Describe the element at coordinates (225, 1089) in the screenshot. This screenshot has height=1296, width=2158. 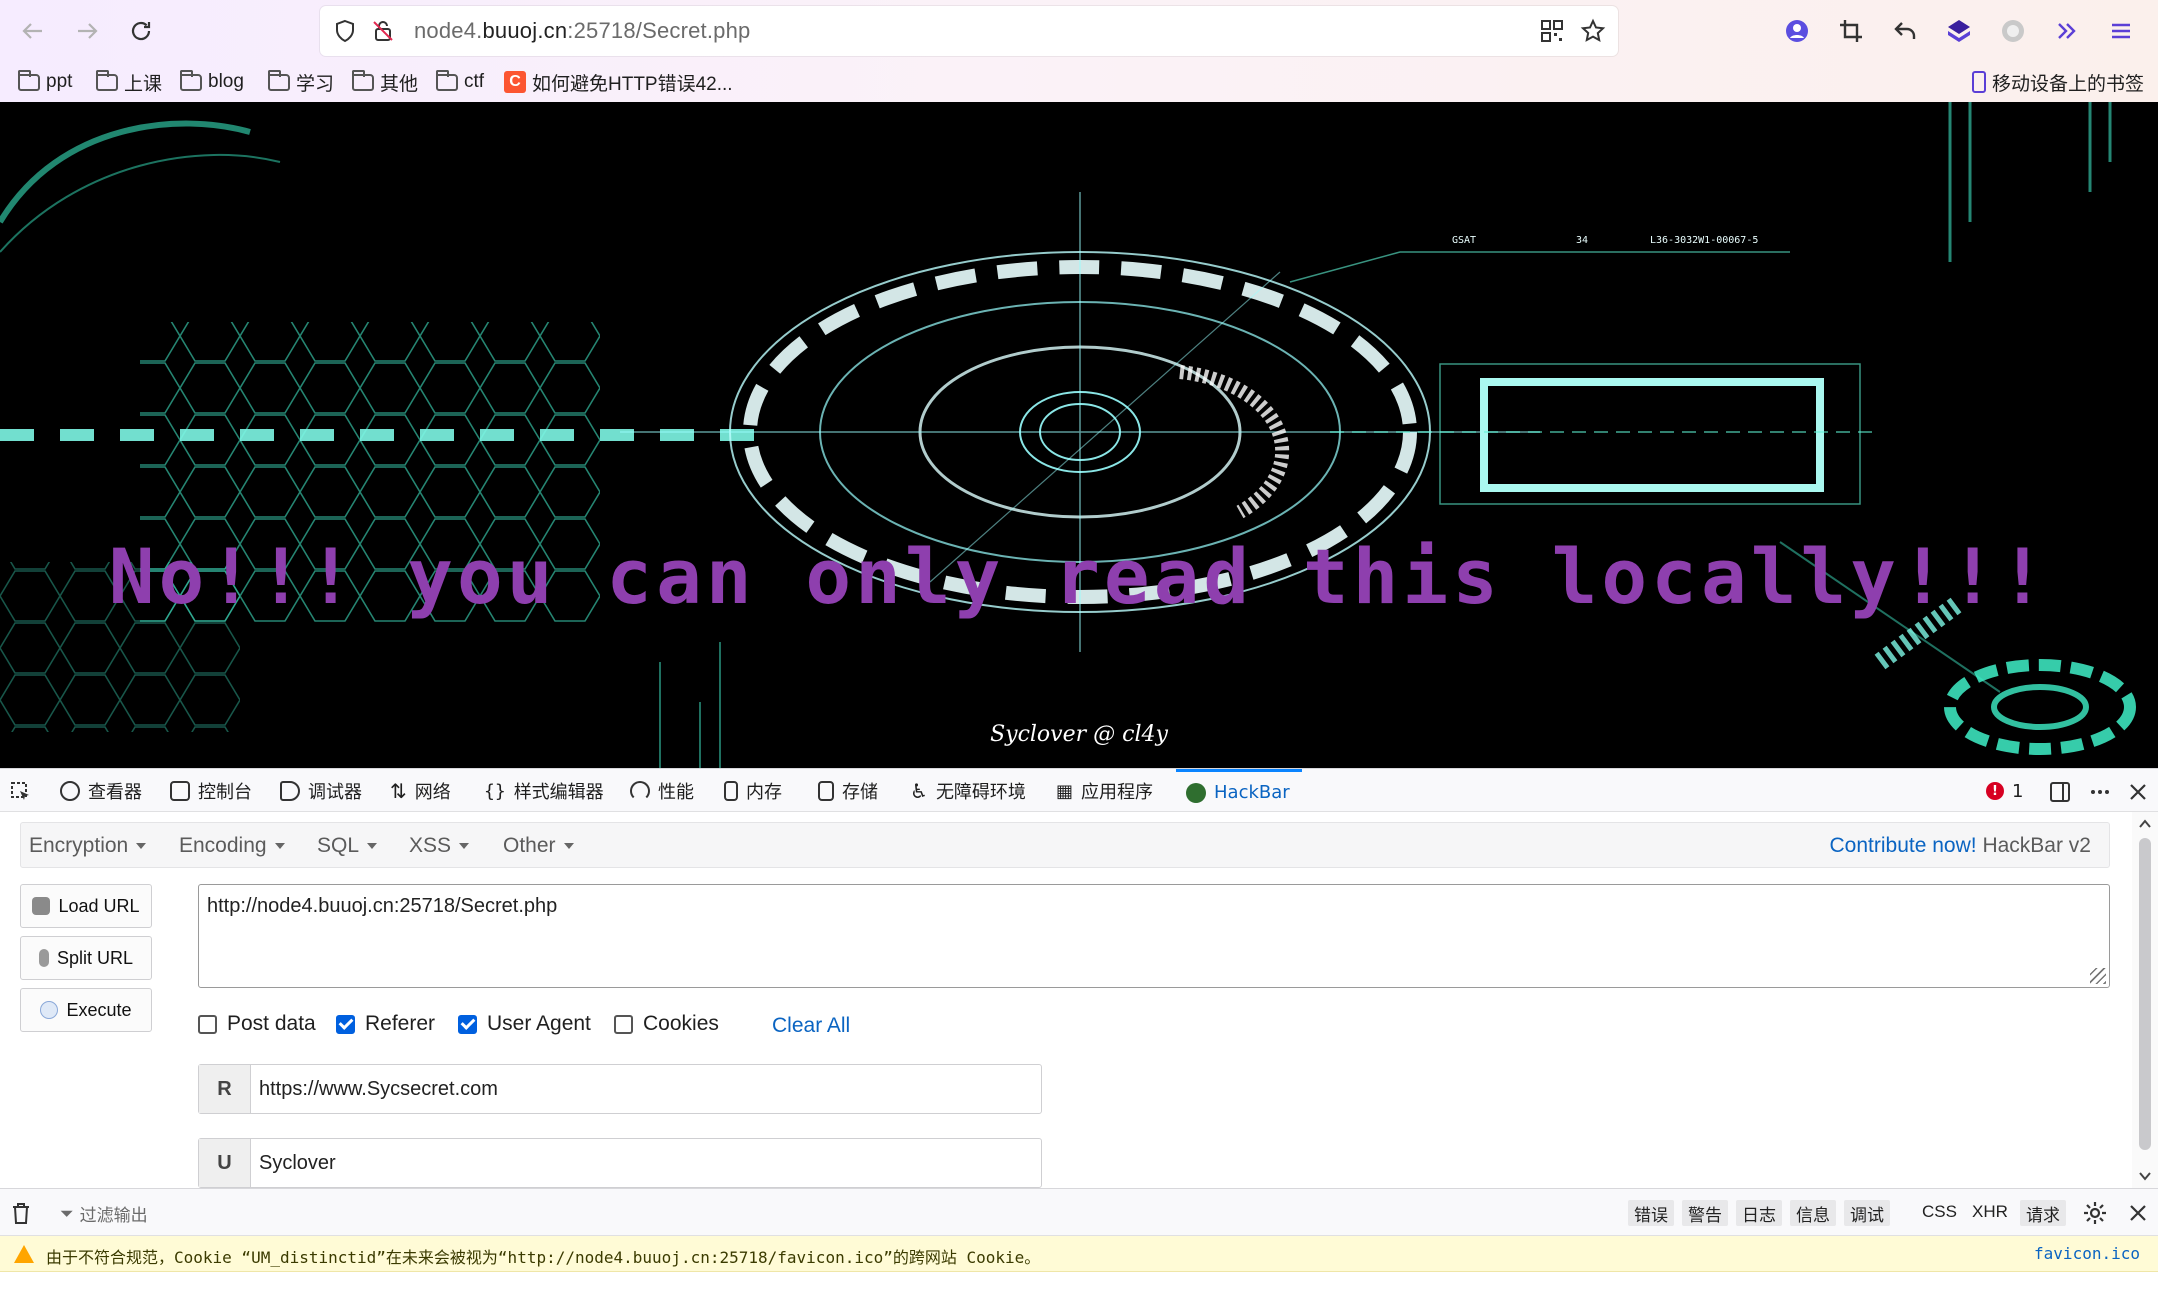
I see `referer-tag: R` at that location.